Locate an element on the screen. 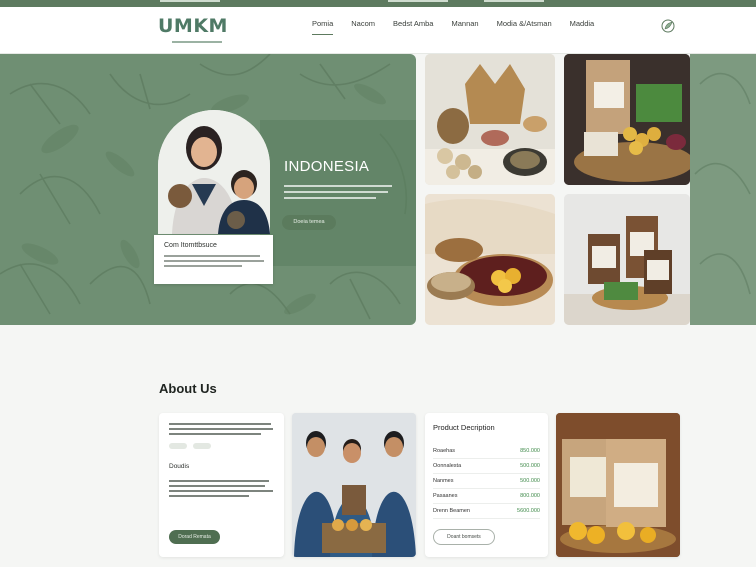 This screenshot has height=567, width=756. leaf-icon is located at coordinates (668, 26).